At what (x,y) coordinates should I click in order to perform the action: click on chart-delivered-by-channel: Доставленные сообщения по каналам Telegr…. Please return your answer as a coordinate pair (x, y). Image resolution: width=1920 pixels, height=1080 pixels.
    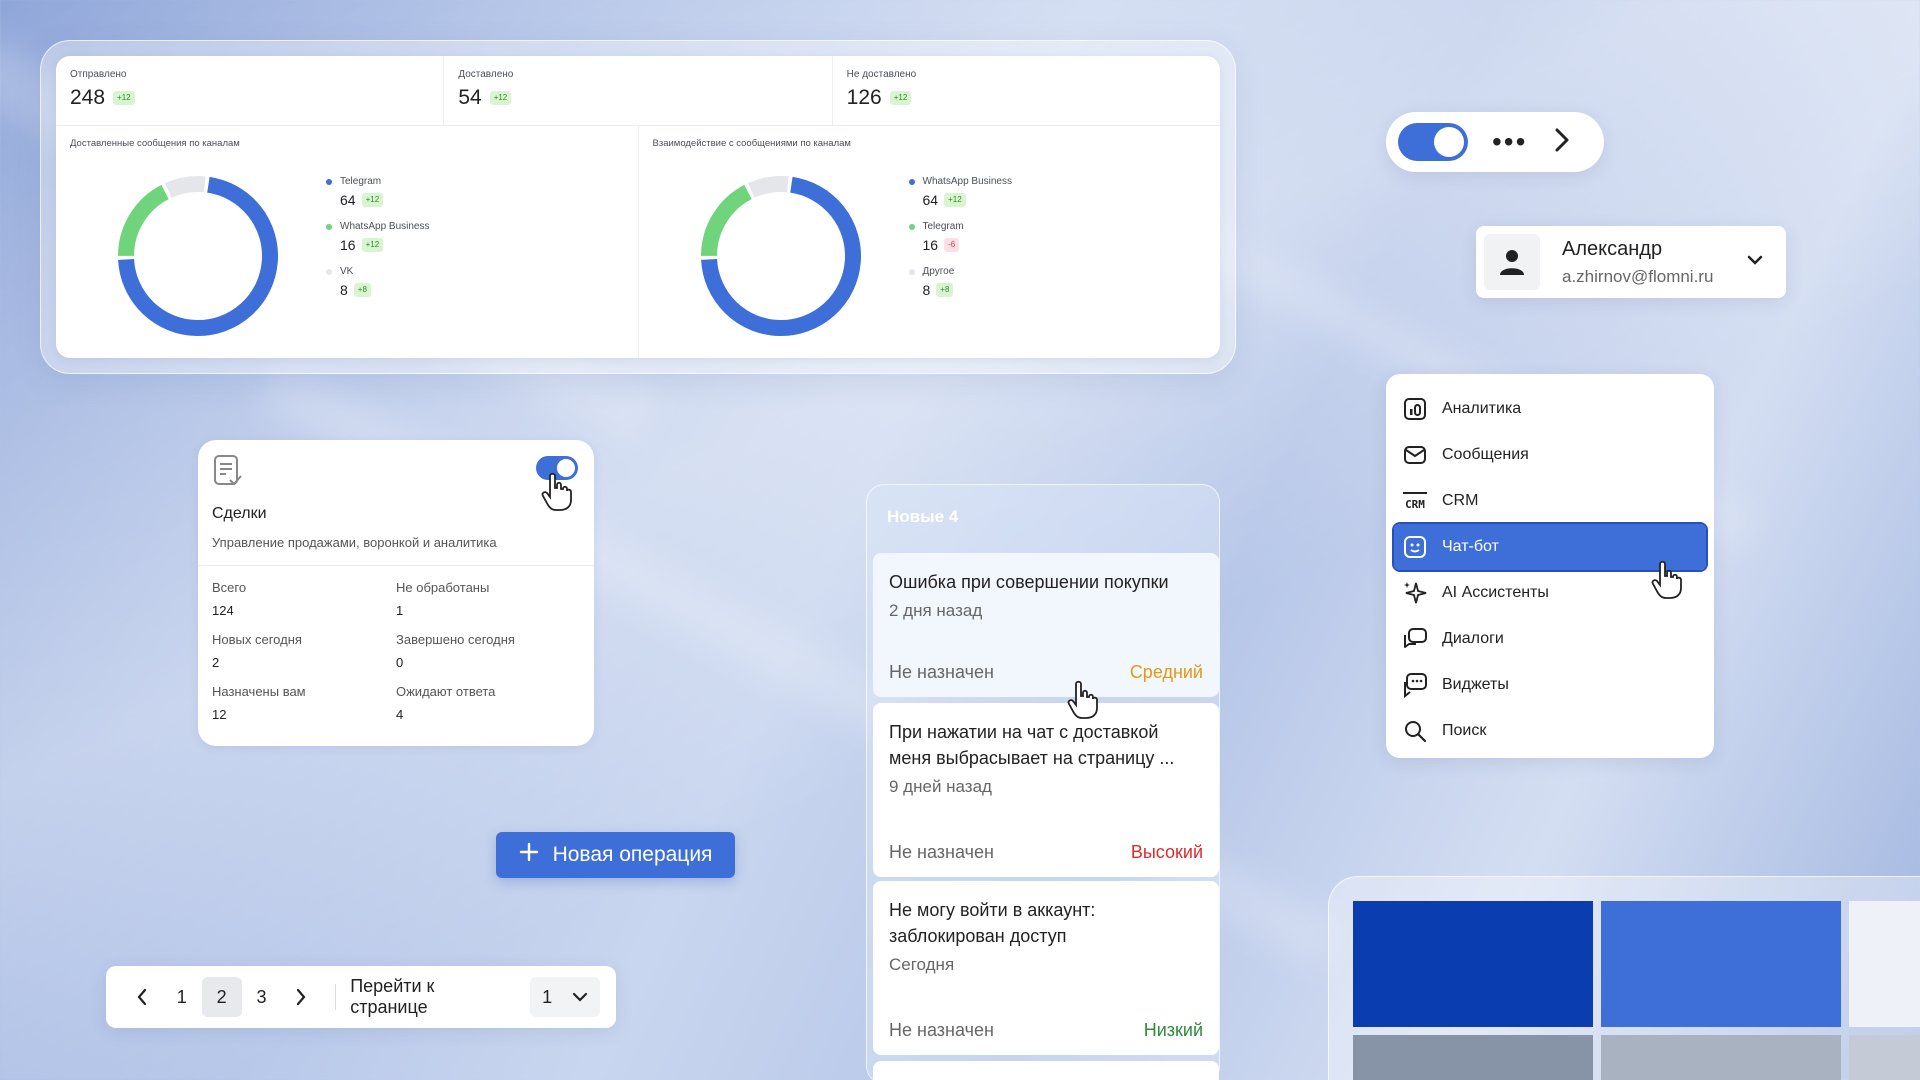
    Looking at the image, I should click on (347, 242).